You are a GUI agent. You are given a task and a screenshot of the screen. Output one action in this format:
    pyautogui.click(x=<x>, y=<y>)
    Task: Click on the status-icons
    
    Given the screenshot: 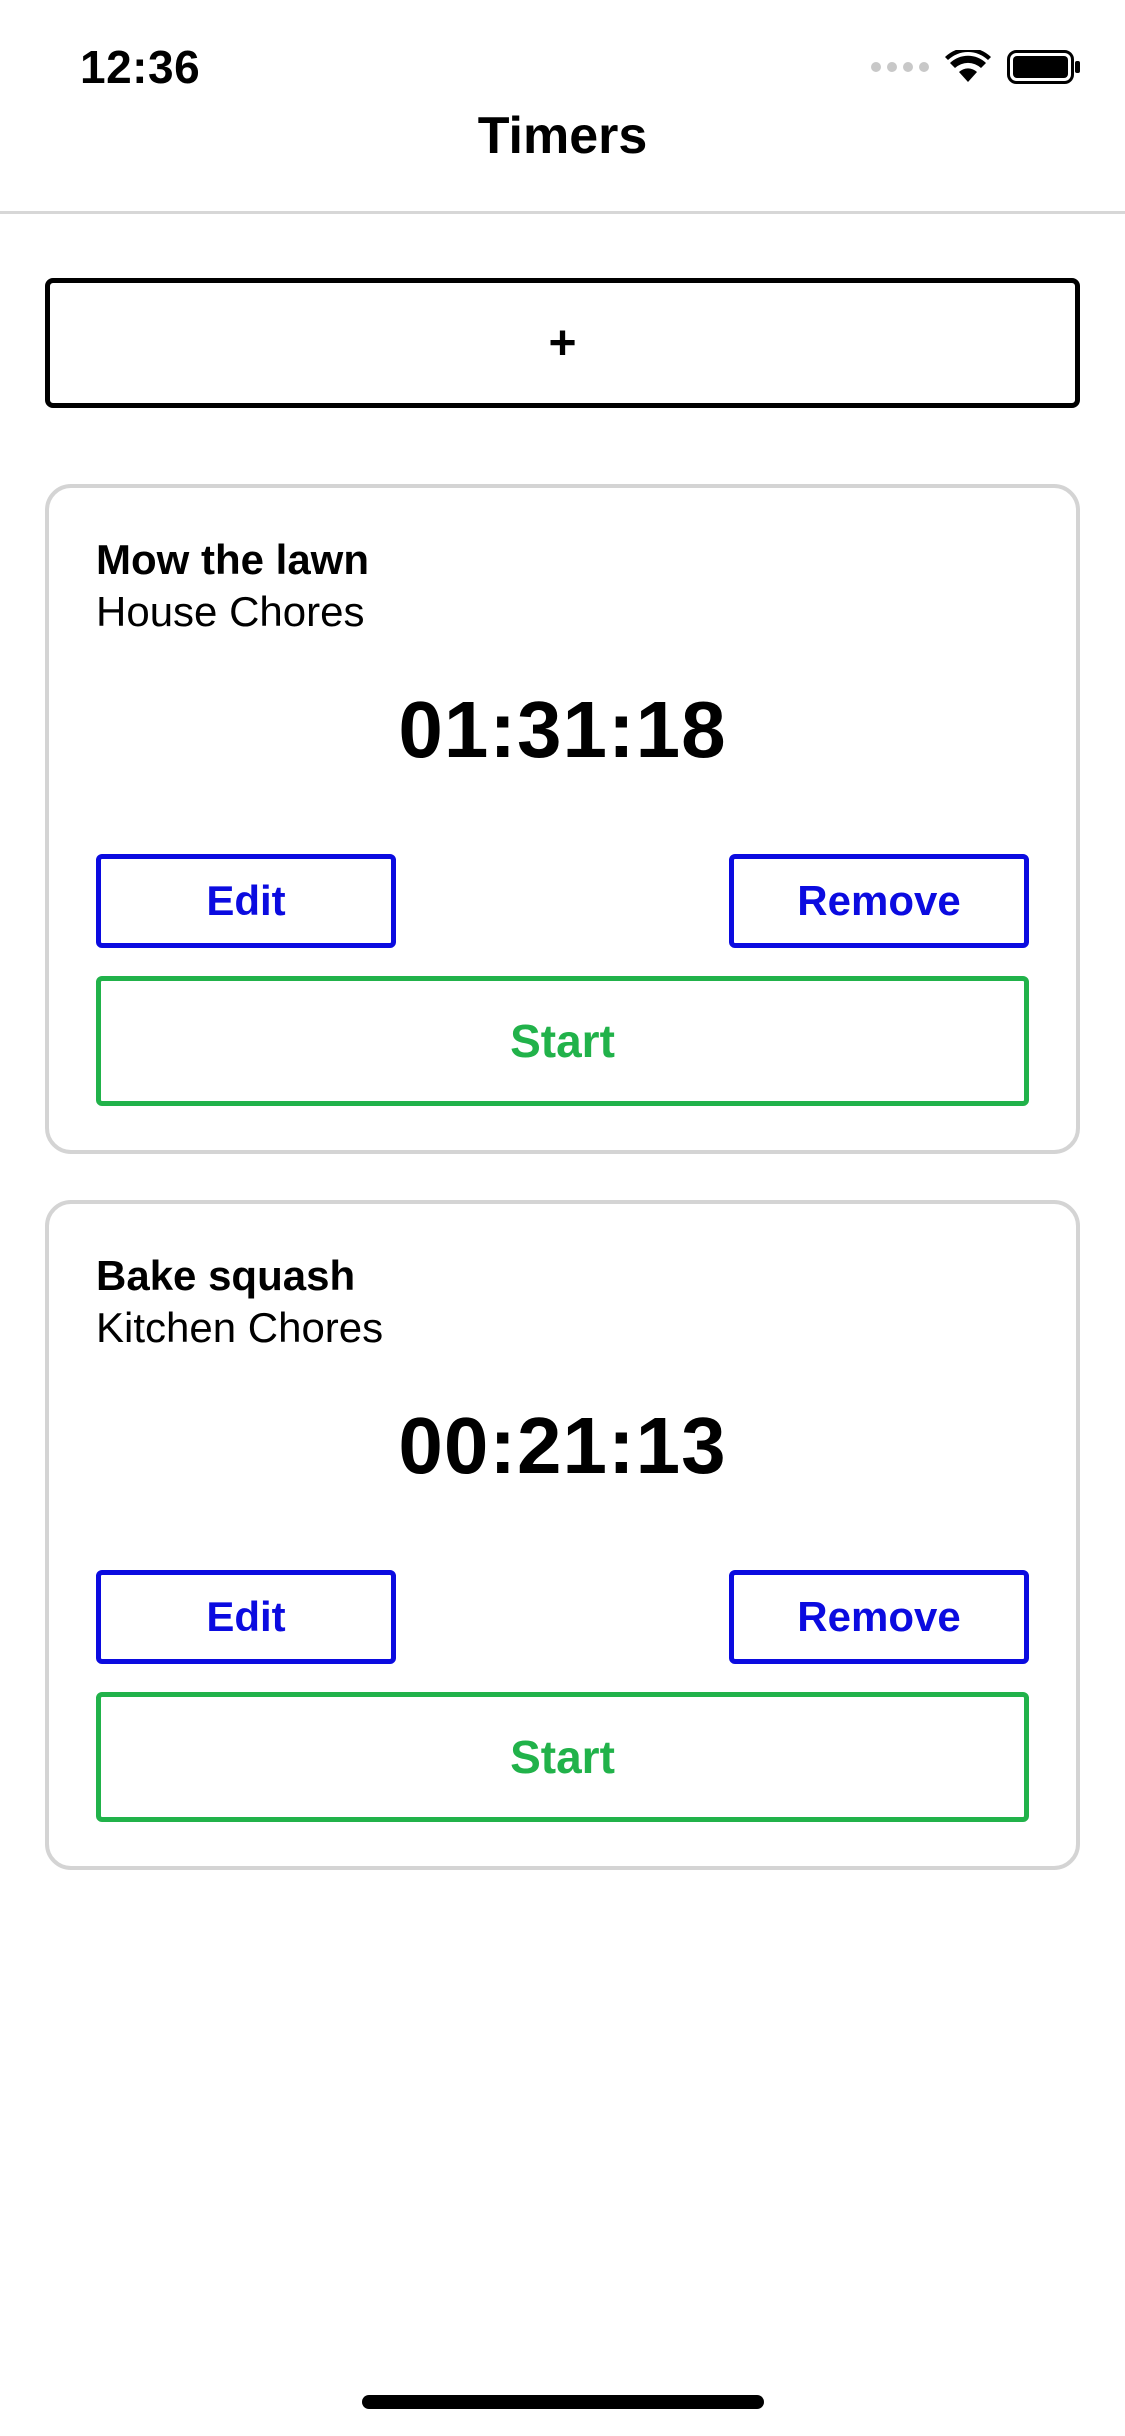 What is the action you would take?
    pyautogui.click(x=976, y=67)
    